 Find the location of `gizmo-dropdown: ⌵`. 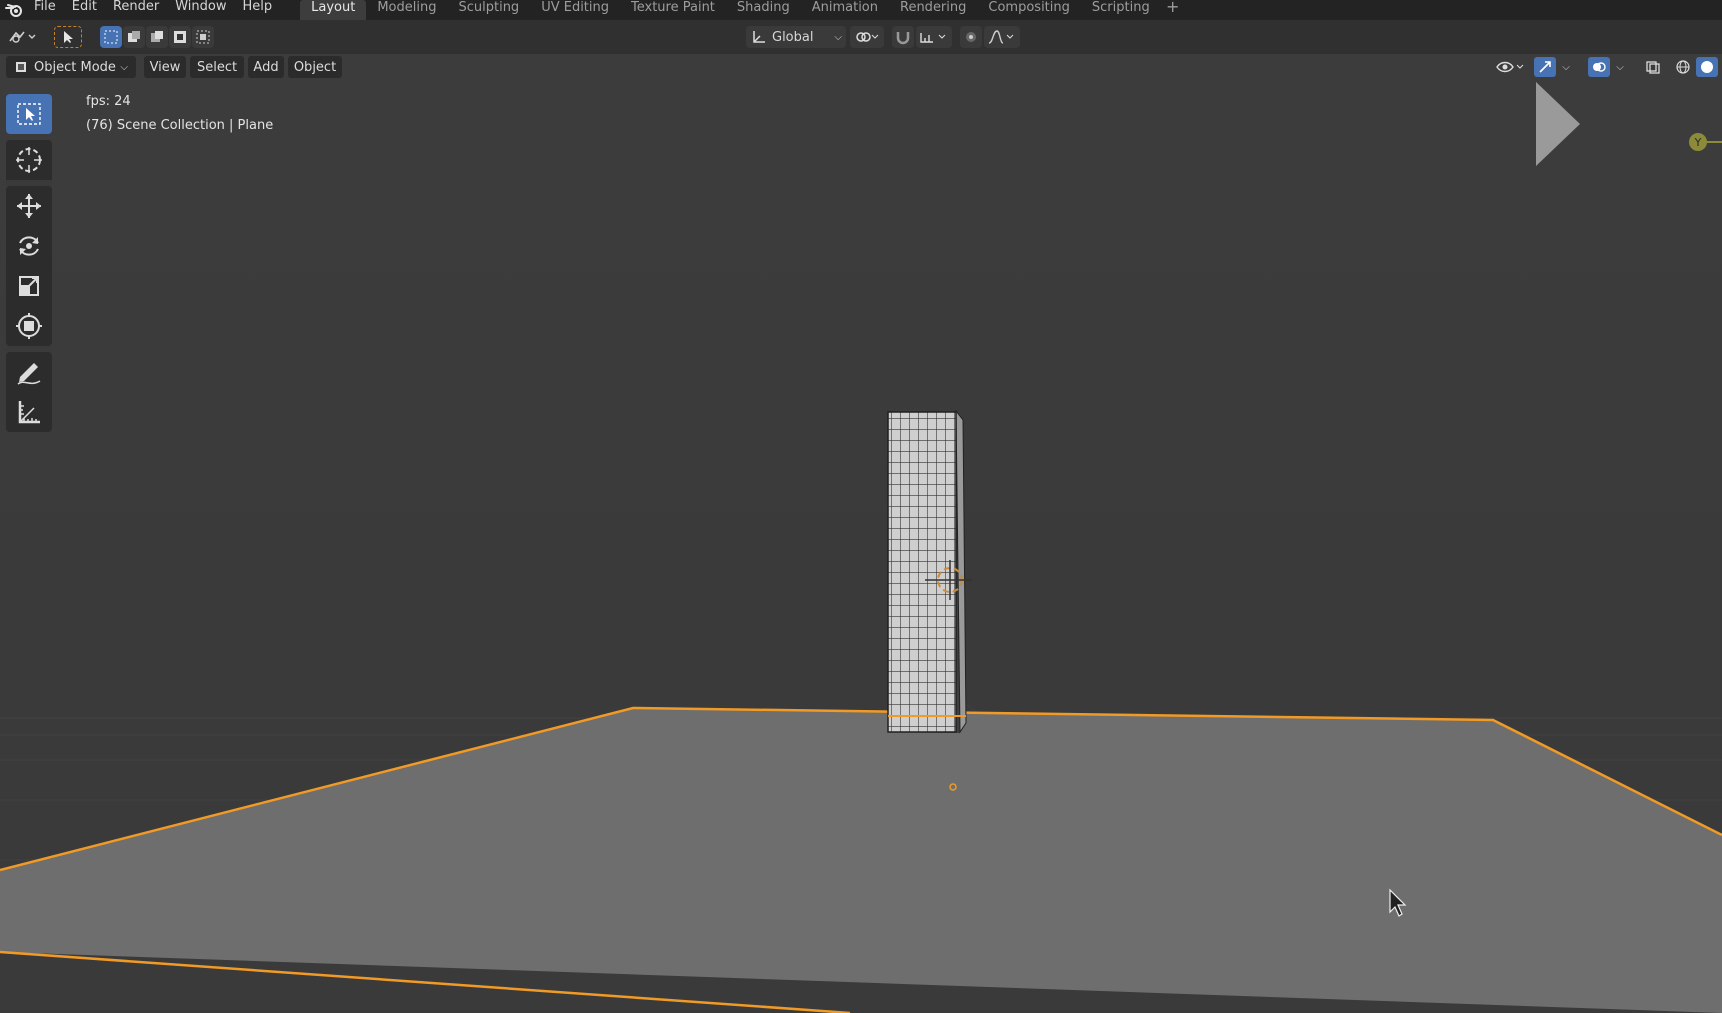

gizmo-dropdown: ⌵ is located at coordinates (1566, 67).